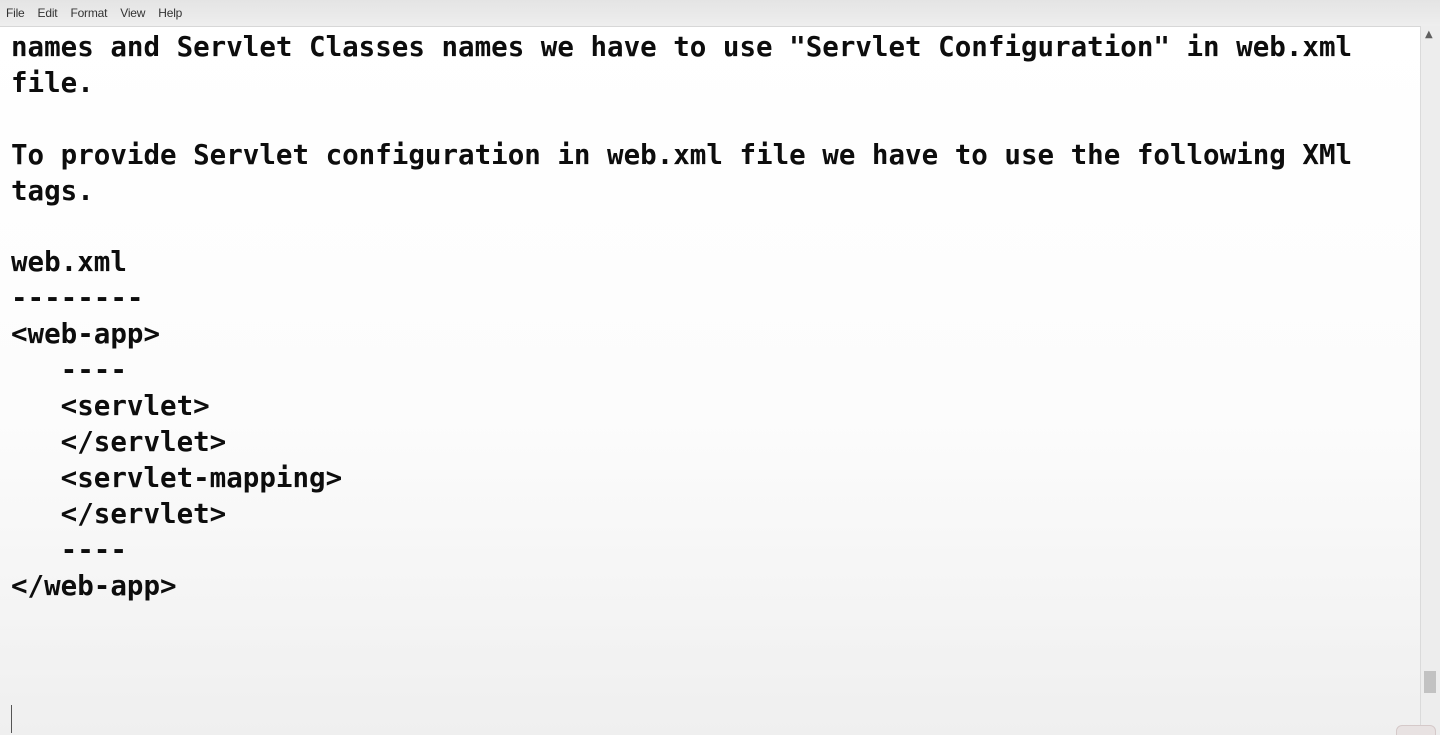  I want to click on scroll-thumb, so click(1430, 682).